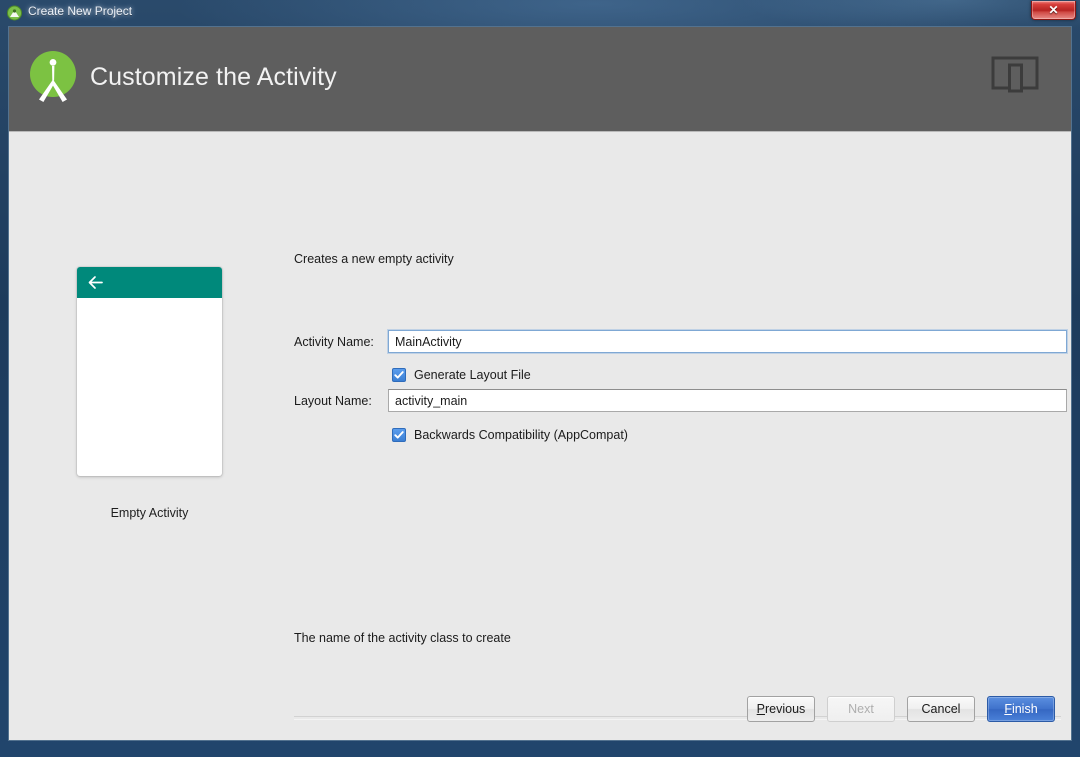 This screenshot has width=1080, height=757. Describe the element at coordinates (149, 513) in the screenshot. I see `preview-template-label: Empty Activity` at that location.